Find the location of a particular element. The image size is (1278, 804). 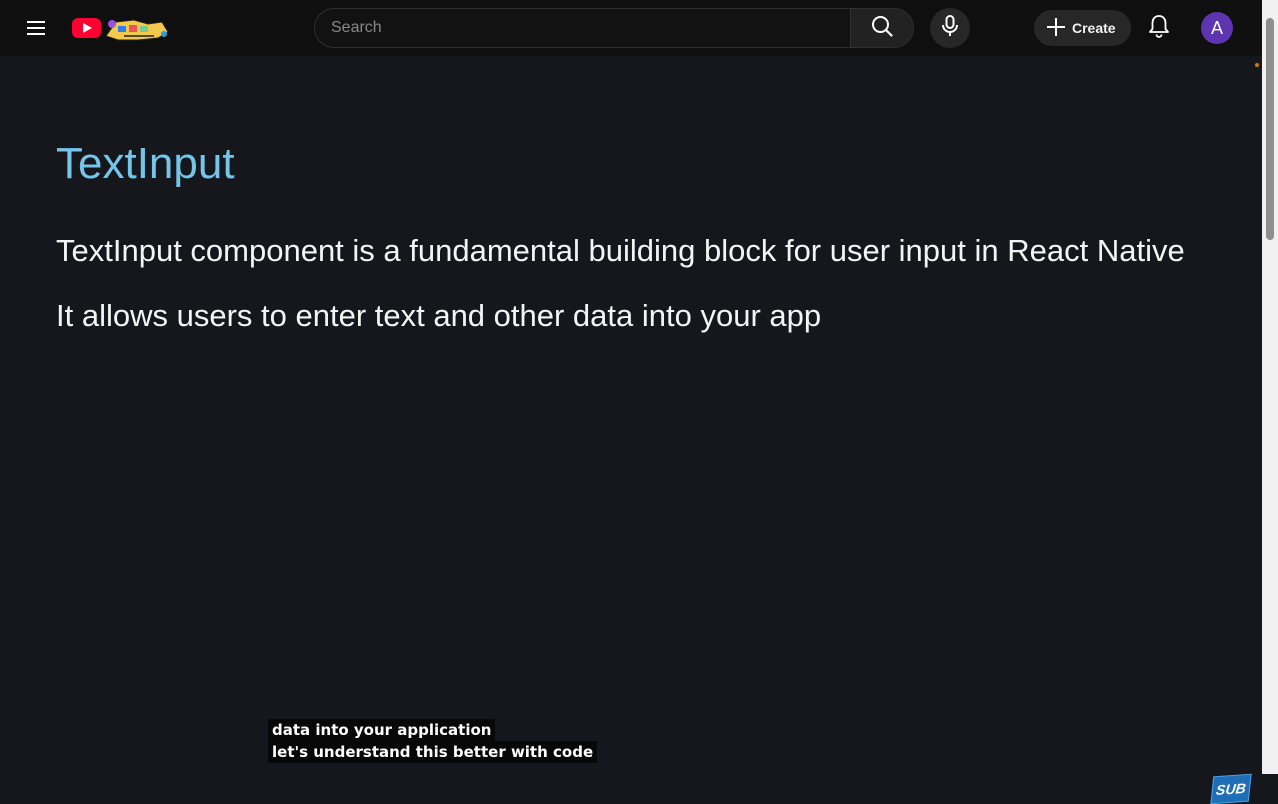

caption-line-1: data into your application is located at coordinates (382, 730).